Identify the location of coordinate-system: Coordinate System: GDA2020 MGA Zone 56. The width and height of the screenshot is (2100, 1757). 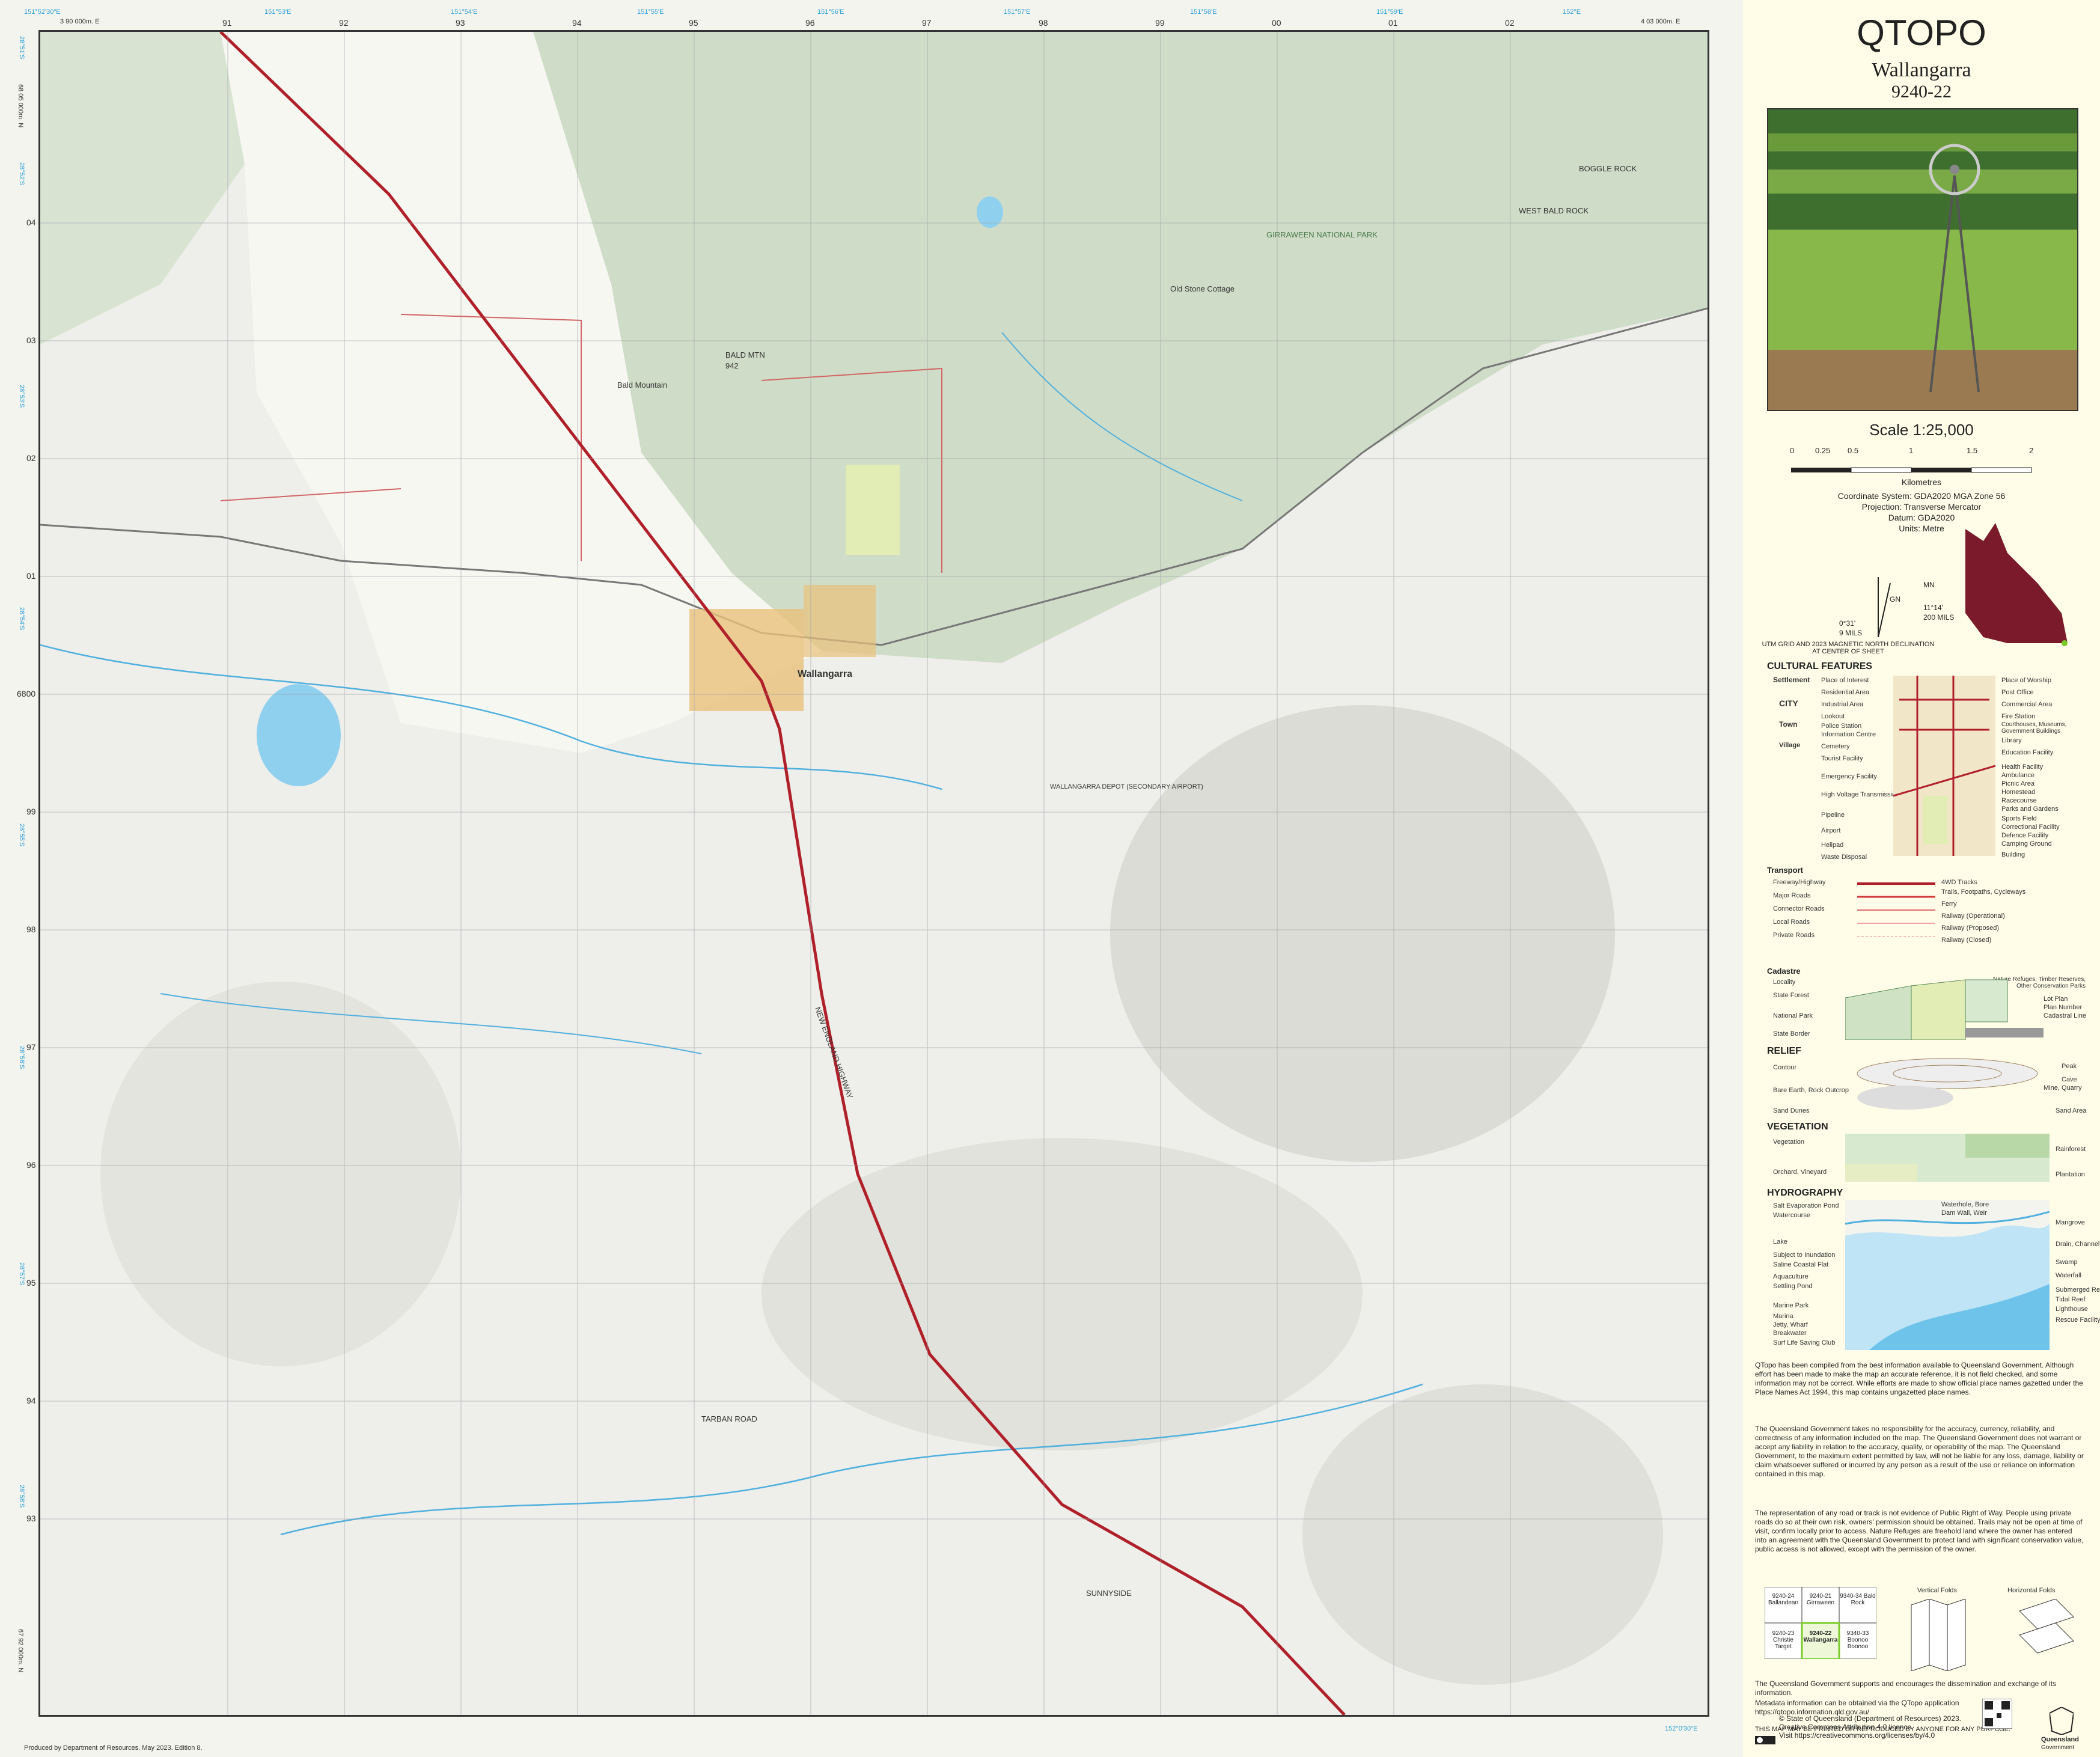
(1921, 496).